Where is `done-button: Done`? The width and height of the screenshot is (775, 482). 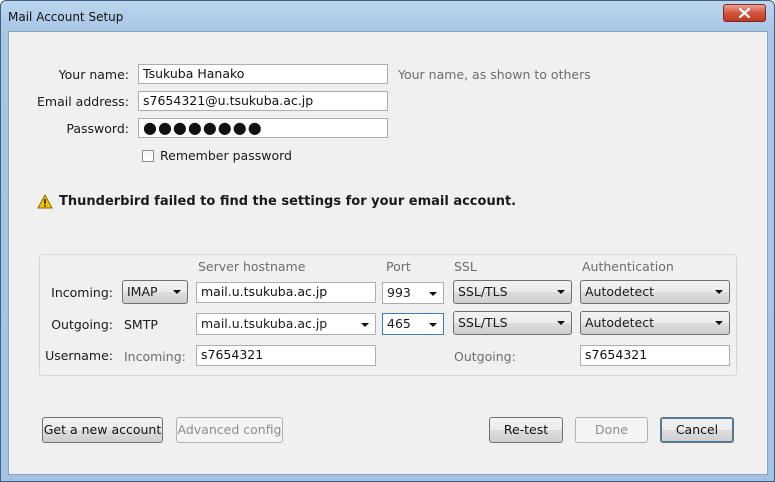
done-button: Done is located at coordinates (611, 430).